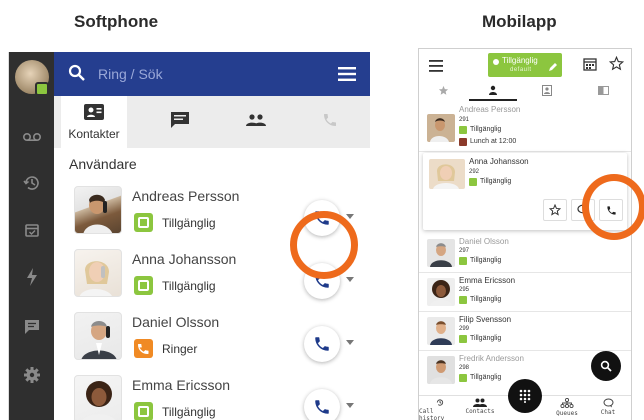  Describe the element at coordinates (547, 90) in the screenshot. I see `tab-addressbook` at that location.